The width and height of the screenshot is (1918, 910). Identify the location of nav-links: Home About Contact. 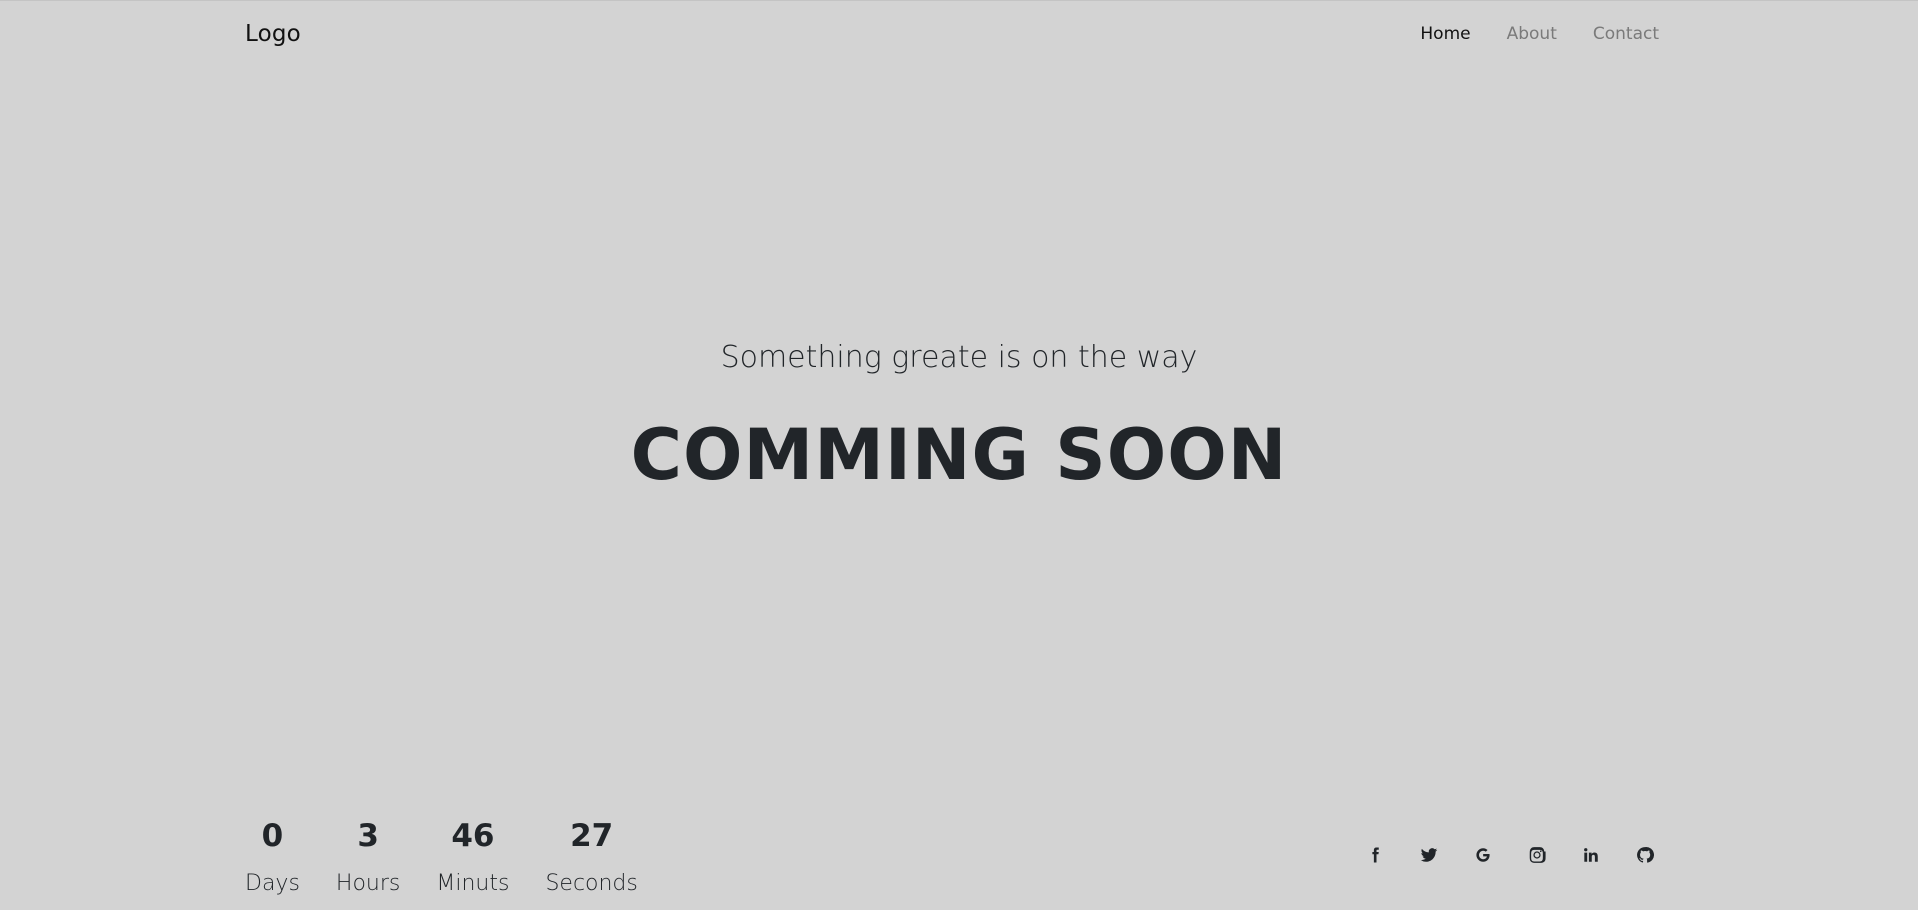
(1530, 34).